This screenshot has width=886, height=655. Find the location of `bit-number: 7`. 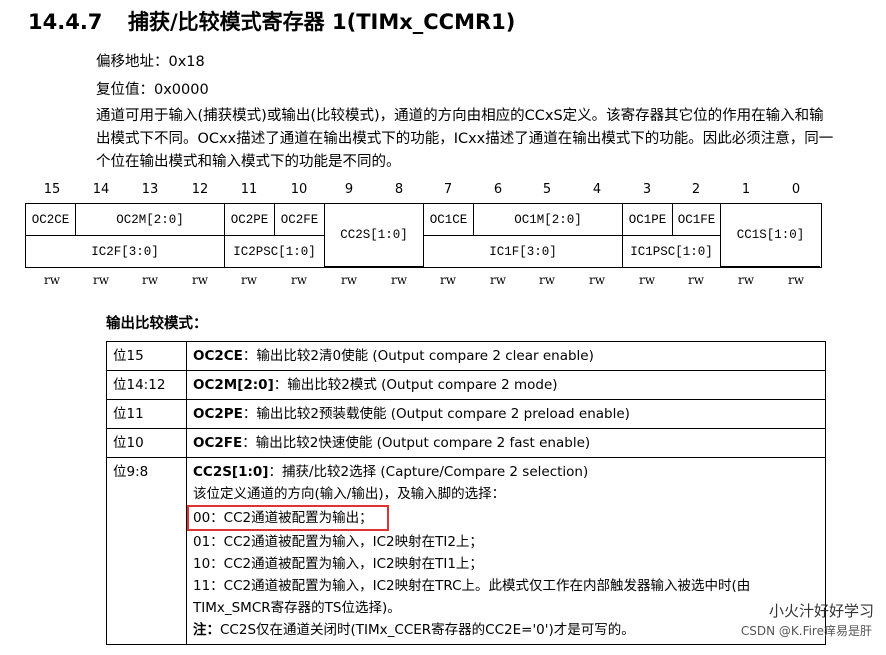

bit-number: 7 is located at coordinates (448, 189).